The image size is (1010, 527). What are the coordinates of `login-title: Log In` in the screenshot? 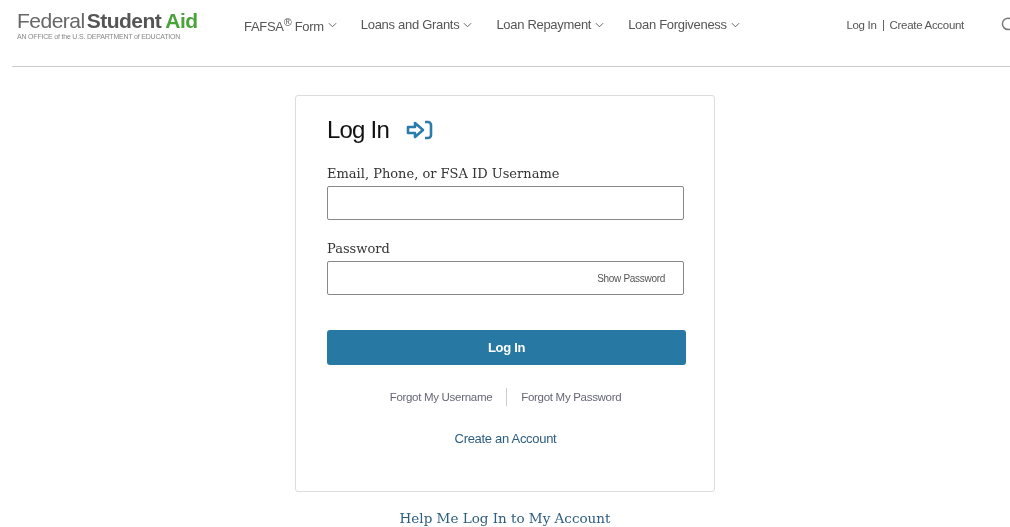 It's located at (358, 130).